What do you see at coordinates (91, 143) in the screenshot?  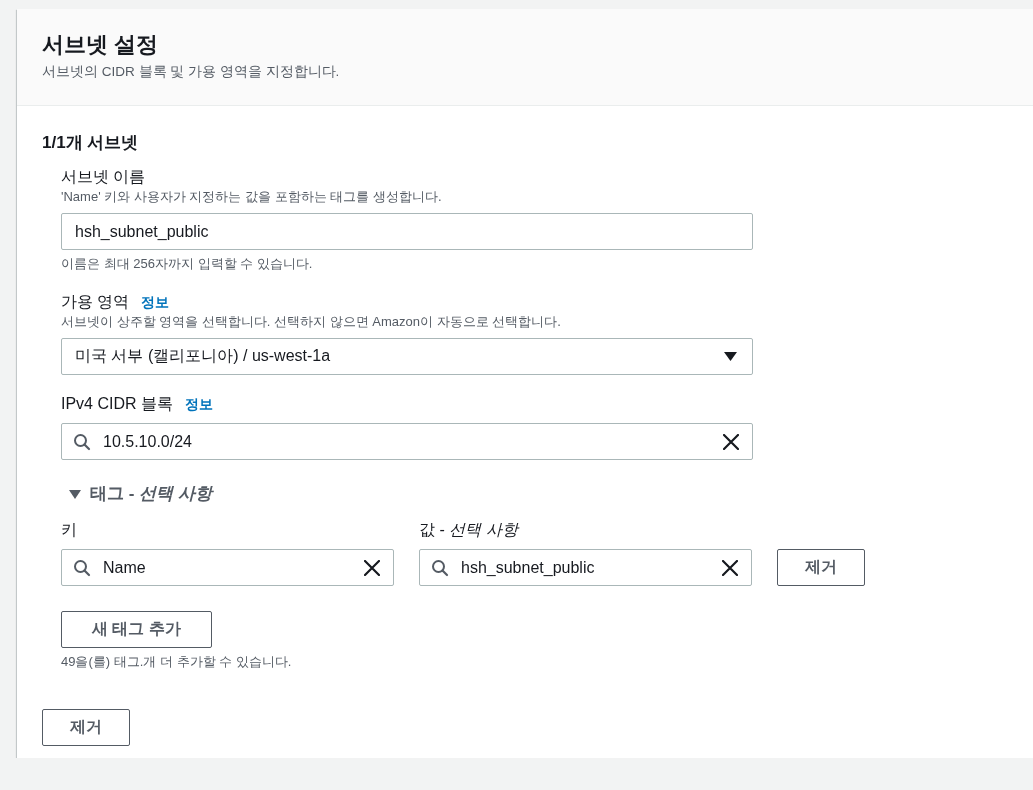 I see `section-heading: 1/1개 서브넷` at bounding box center [91, 143].